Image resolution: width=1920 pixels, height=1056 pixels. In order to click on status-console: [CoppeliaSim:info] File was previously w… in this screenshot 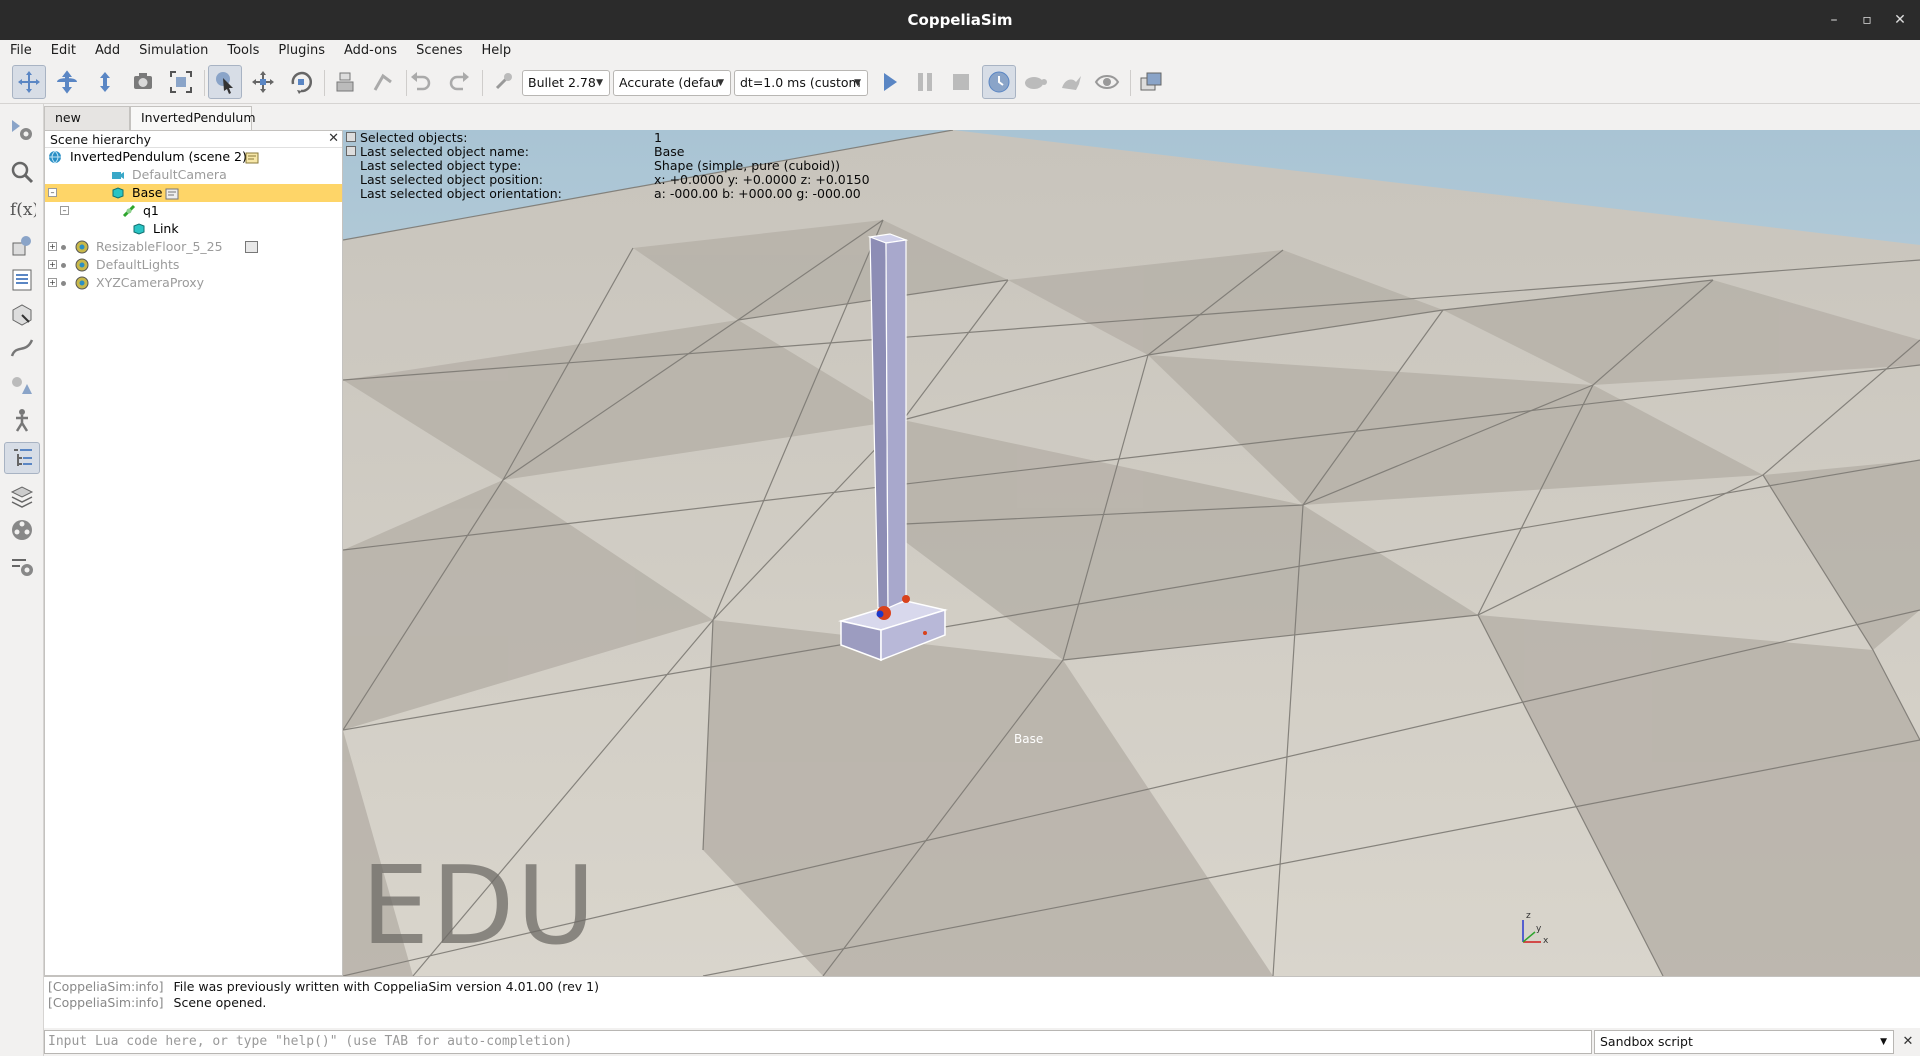, I will do `click(982, 1002)`.